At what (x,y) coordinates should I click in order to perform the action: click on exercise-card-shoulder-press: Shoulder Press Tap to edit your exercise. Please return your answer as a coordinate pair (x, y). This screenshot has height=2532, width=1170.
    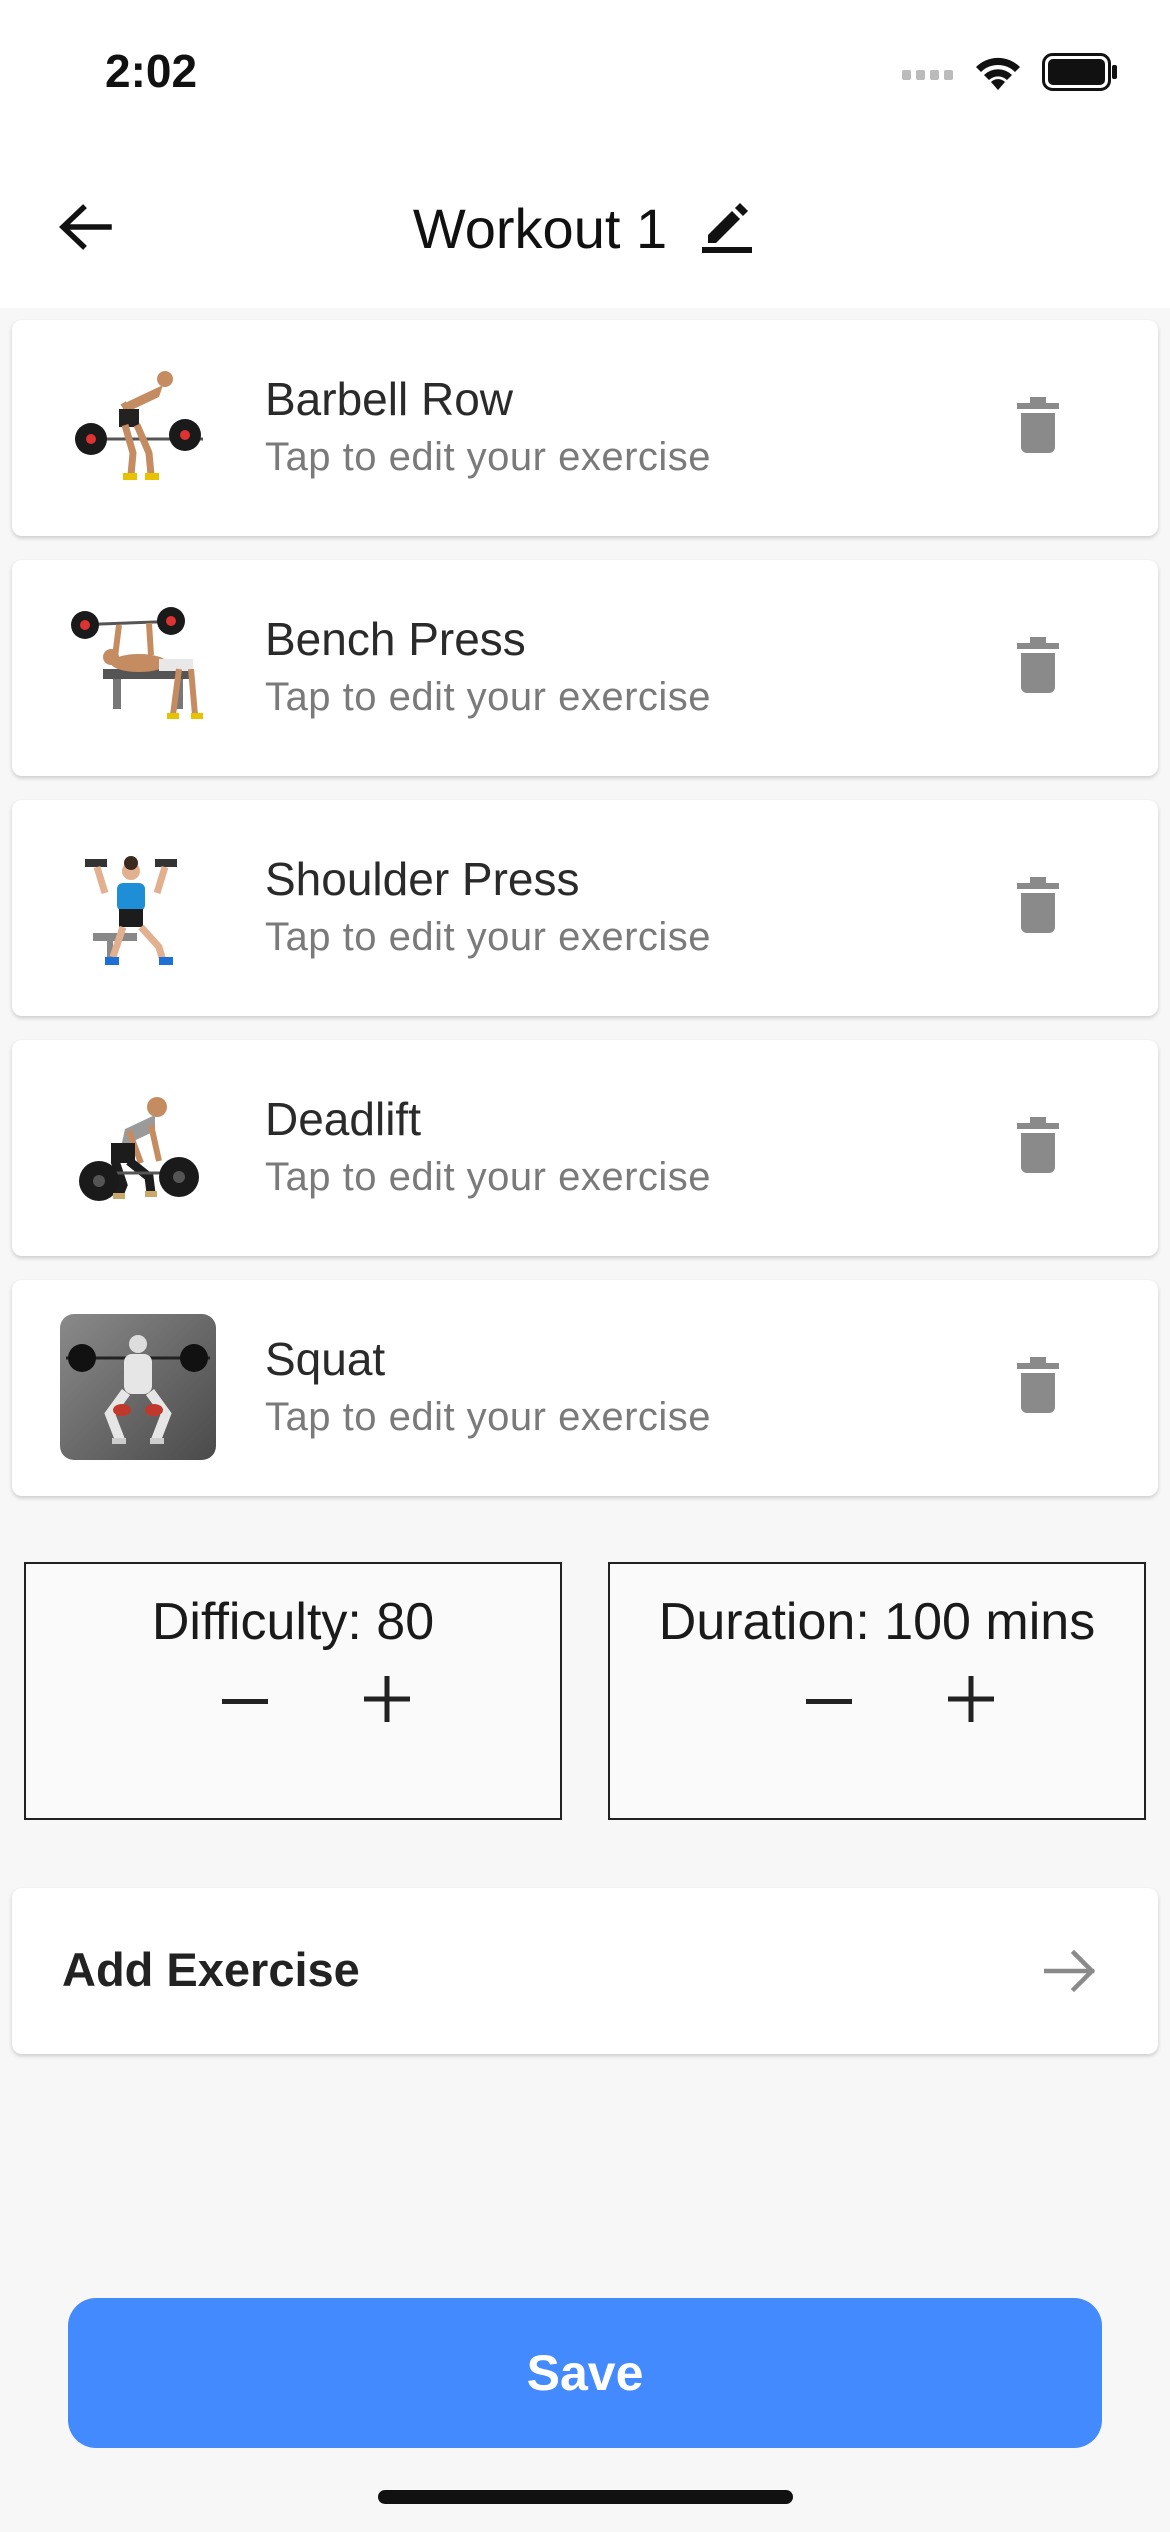
    Looking at the image, I should click on (585, 908).